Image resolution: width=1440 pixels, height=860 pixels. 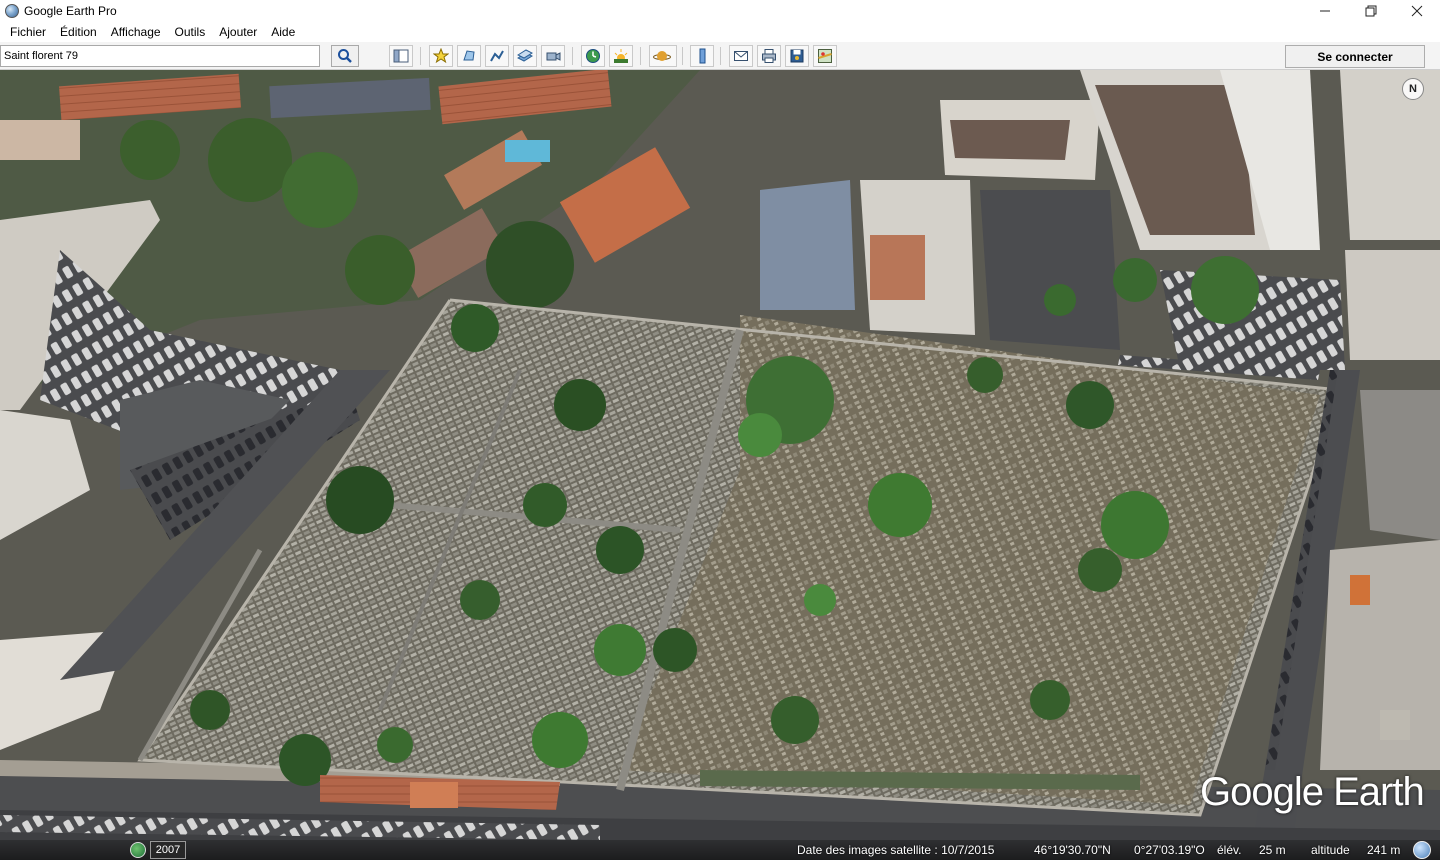 I want to click on menu-aide: Aide, so click(x=283, y=32).